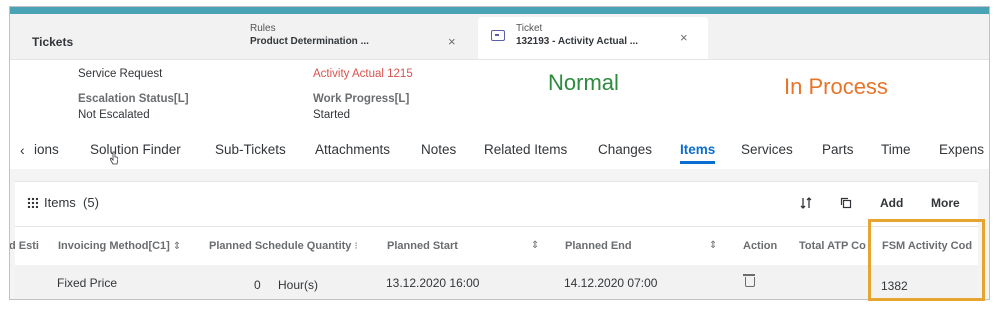 Image resolution: width=1000 pixels, height=317 pixels. I want to click on tab-notes: Notes, so click(438, 149).